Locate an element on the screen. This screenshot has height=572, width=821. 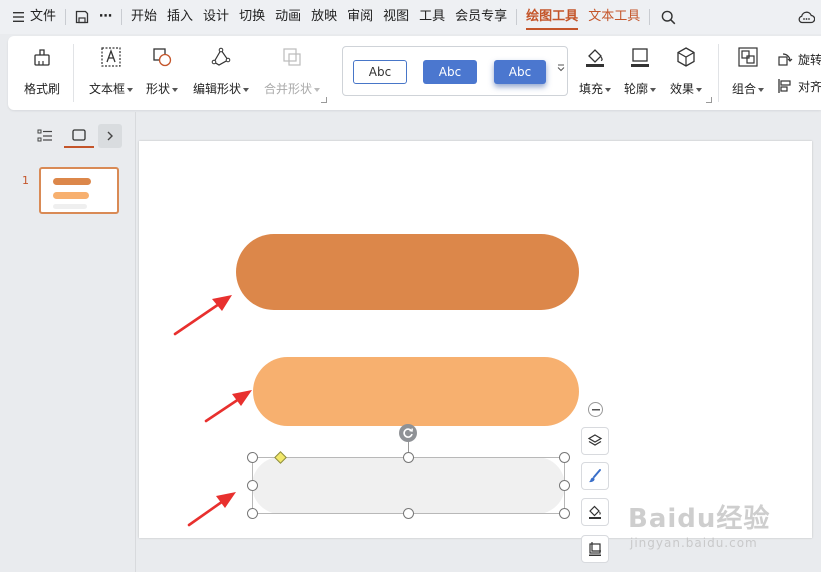
crop-quick-button is located at coordinates (595, 549).